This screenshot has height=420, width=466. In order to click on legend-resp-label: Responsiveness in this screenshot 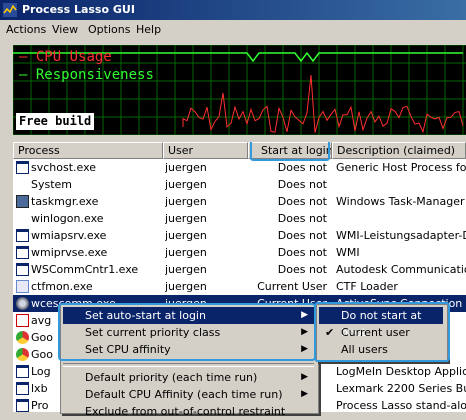, I will do `click(94, 75)`.